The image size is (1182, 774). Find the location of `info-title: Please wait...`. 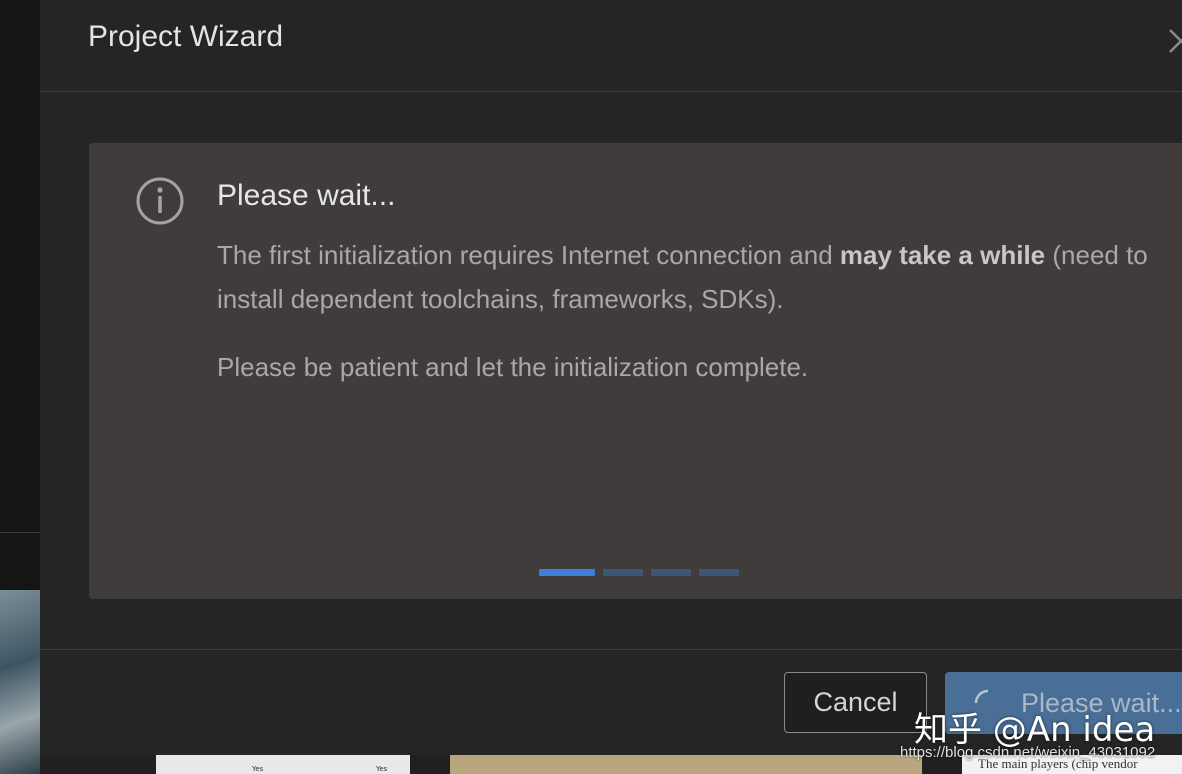

info-title: Please wait... is located at coordinates (306, 195).